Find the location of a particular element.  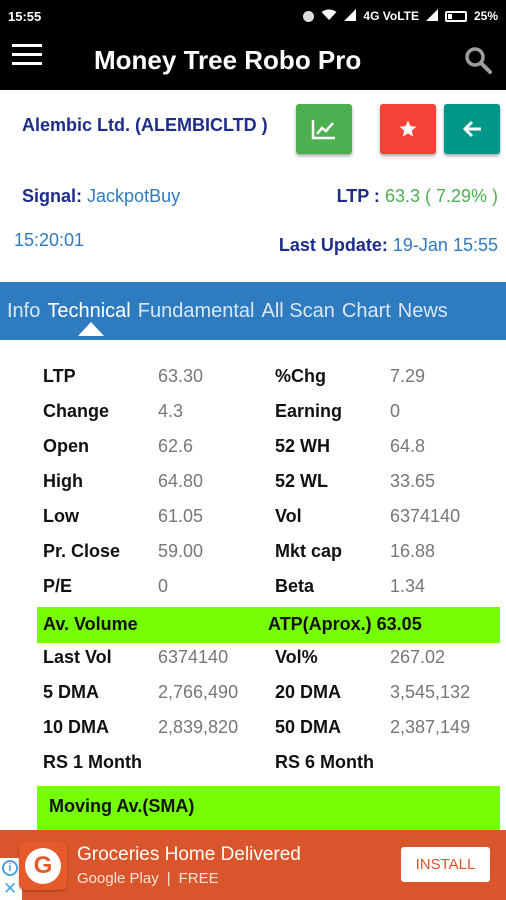

star-icon is located at coordinates (408, 128).